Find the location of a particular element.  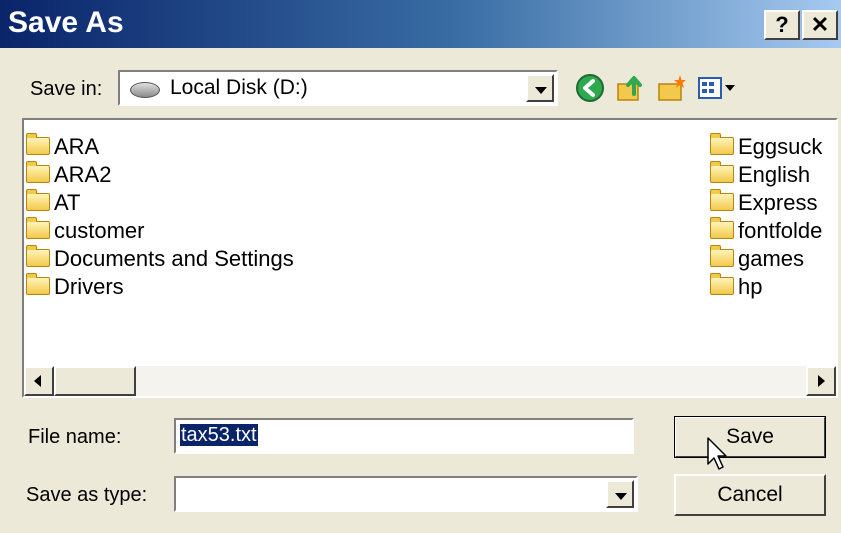

folder-item: ARA is located at coordinates (62, 147).